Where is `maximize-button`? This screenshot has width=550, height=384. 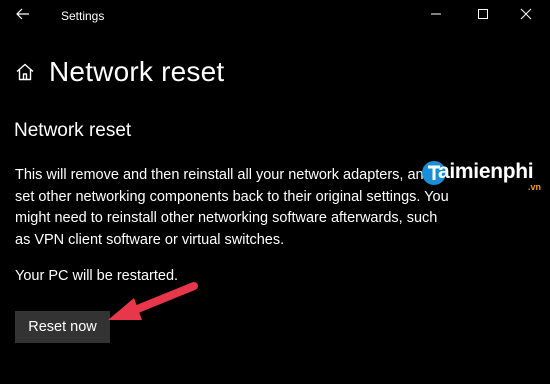
maximize-button is located at coordinates (483, 16).